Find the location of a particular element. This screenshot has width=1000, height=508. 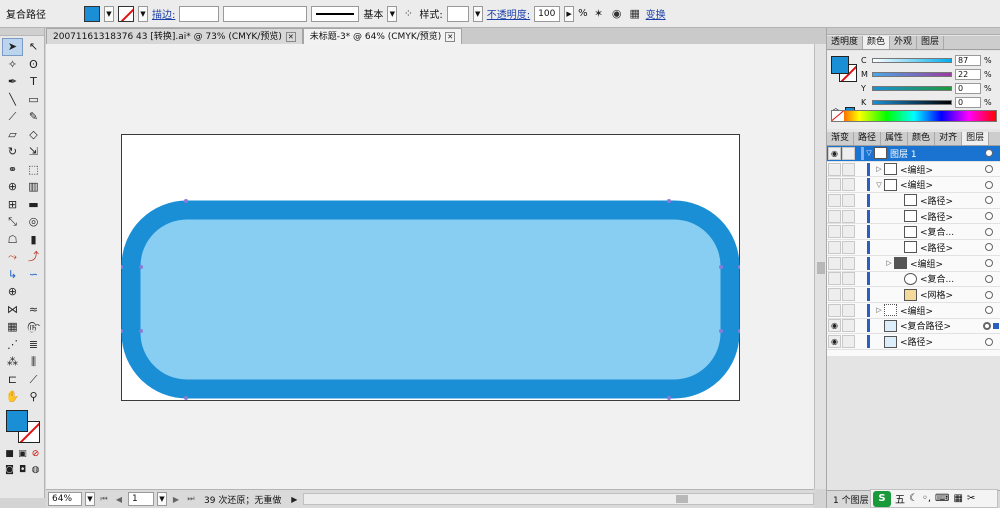

k-value: 0 is located at coordinates (968, 102).